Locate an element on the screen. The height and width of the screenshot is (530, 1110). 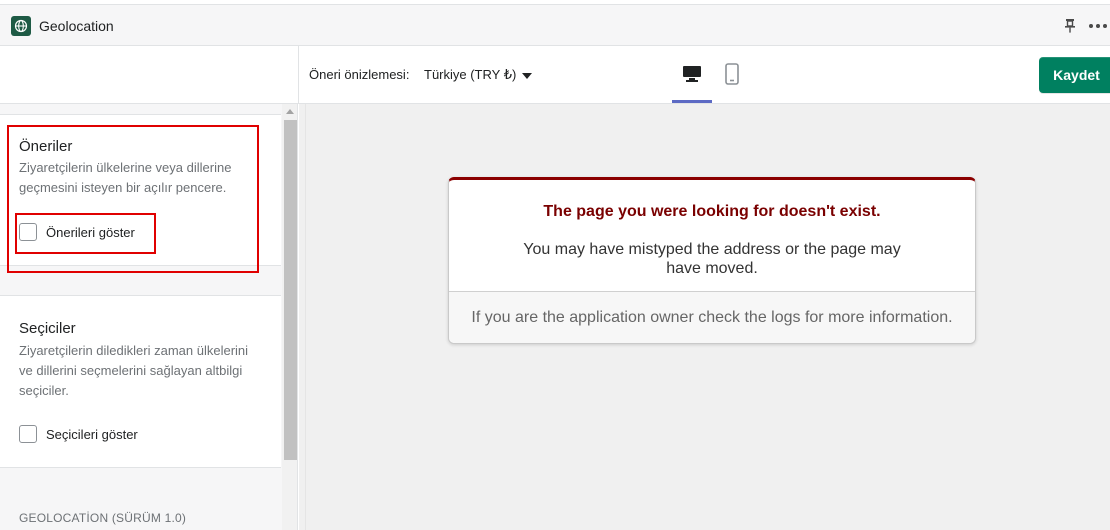
show-selectors-checkbox is located at coordinates (28, 434).